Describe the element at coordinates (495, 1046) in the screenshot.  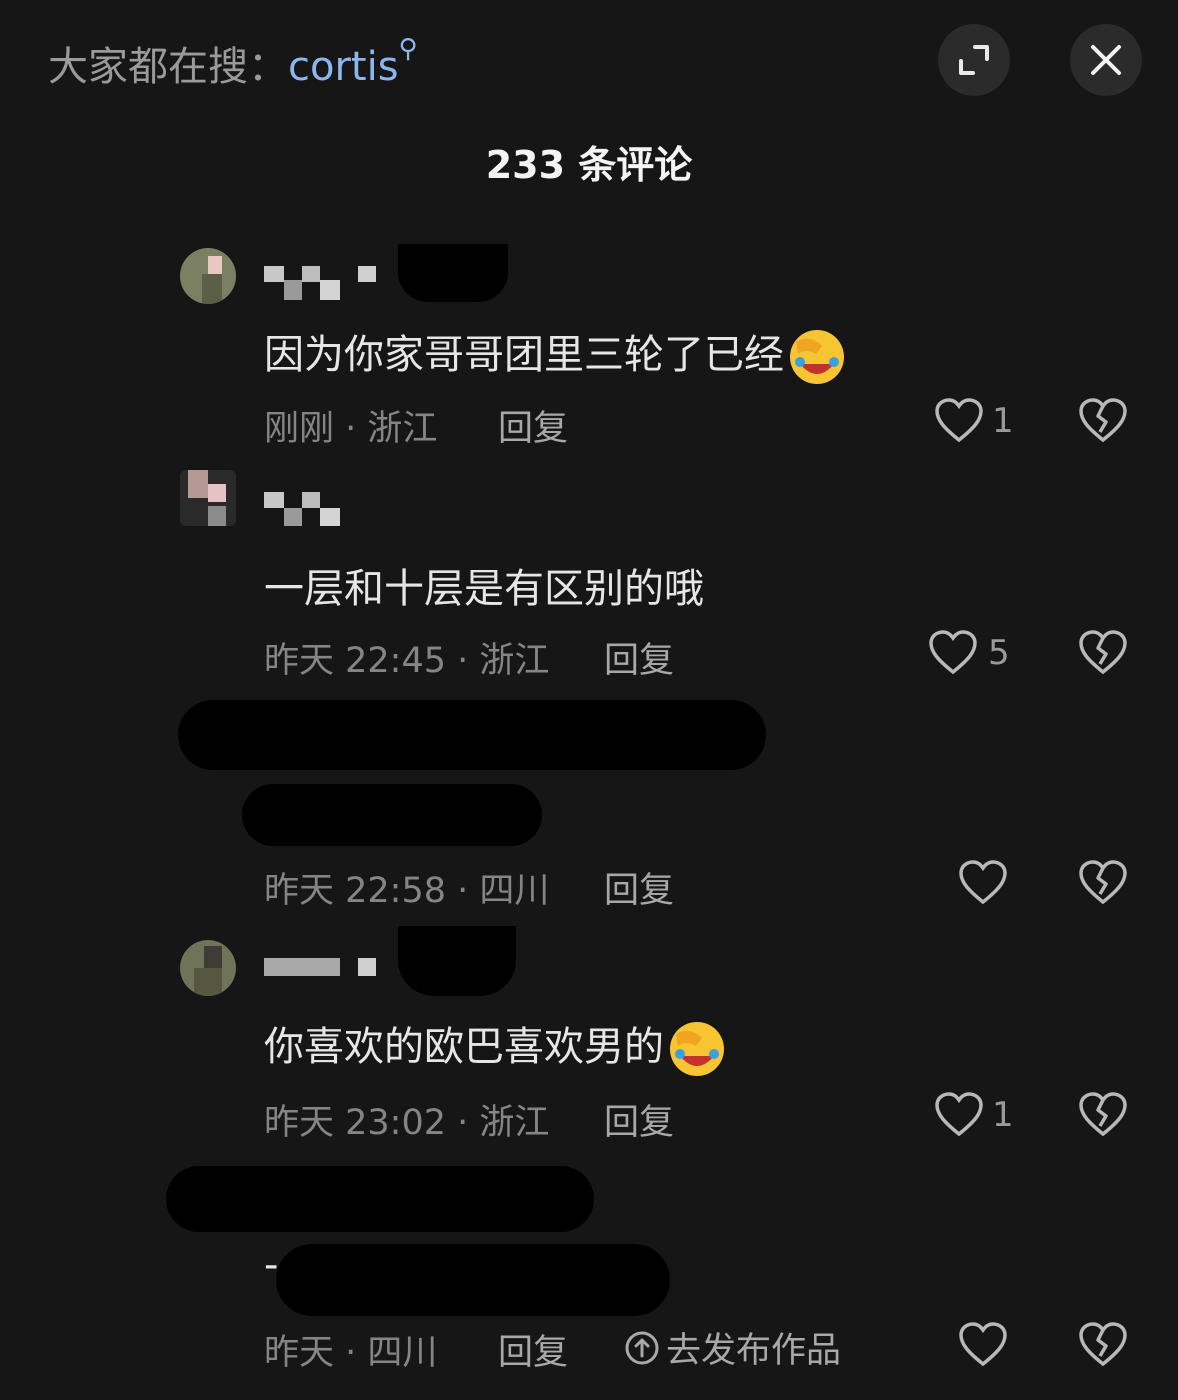
I see `comment-text: 你喜欢的欧巴喜欢男的` at that location.